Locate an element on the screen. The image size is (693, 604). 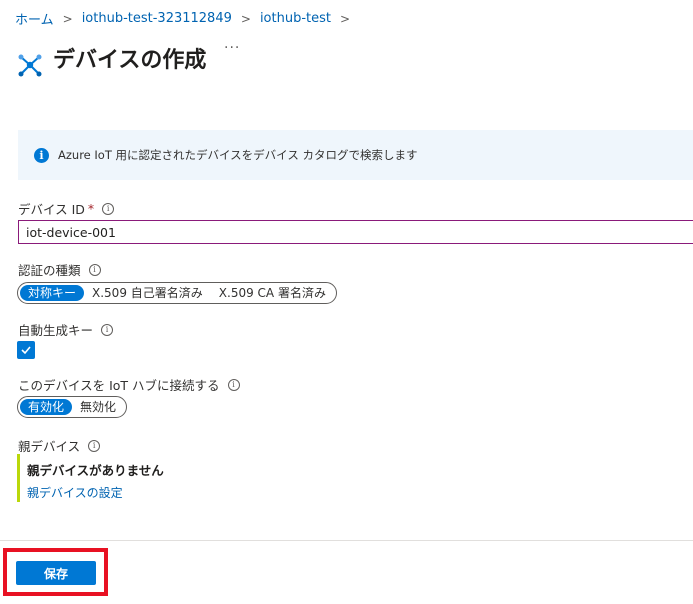
breadcrumb-hub: iothub-test-323112849 is located at coordinates (157, 18).